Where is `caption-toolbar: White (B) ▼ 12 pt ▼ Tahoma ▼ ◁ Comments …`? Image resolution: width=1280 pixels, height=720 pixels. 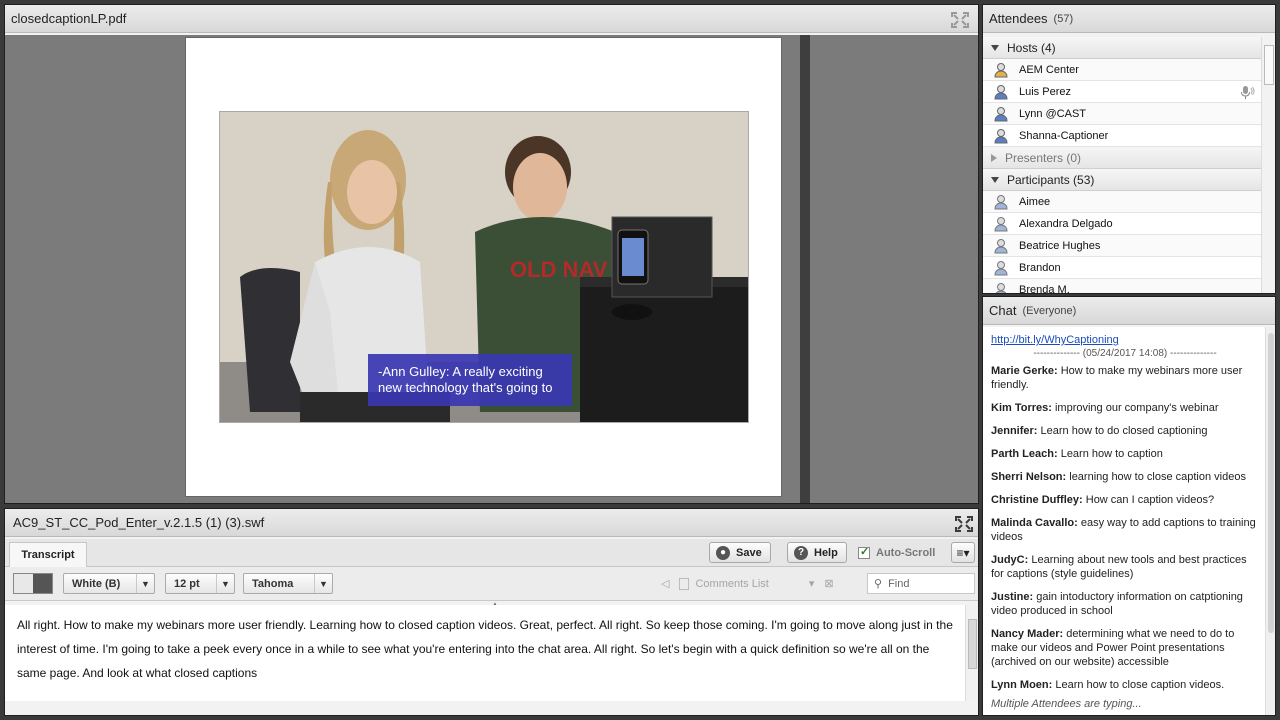
caption-toolbar: White (B) ▼ 12 pt ▼ Tahoma ▼ ◁ Comments … is located at coordinates (491, 584).